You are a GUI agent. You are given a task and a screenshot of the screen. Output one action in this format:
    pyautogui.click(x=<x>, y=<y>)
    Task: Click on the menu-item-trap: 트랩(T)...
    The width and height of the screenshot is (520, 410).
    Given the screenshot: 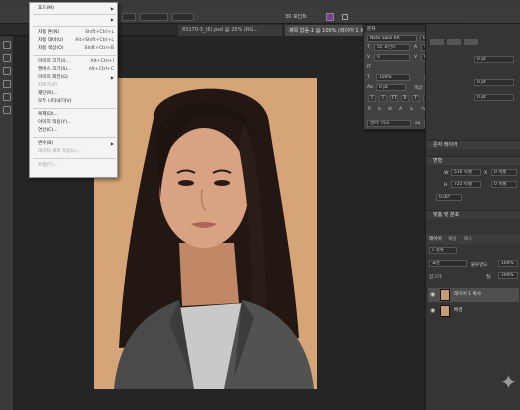 What is the action you would take?
    pyautogui.click(x=77, y=166)
    